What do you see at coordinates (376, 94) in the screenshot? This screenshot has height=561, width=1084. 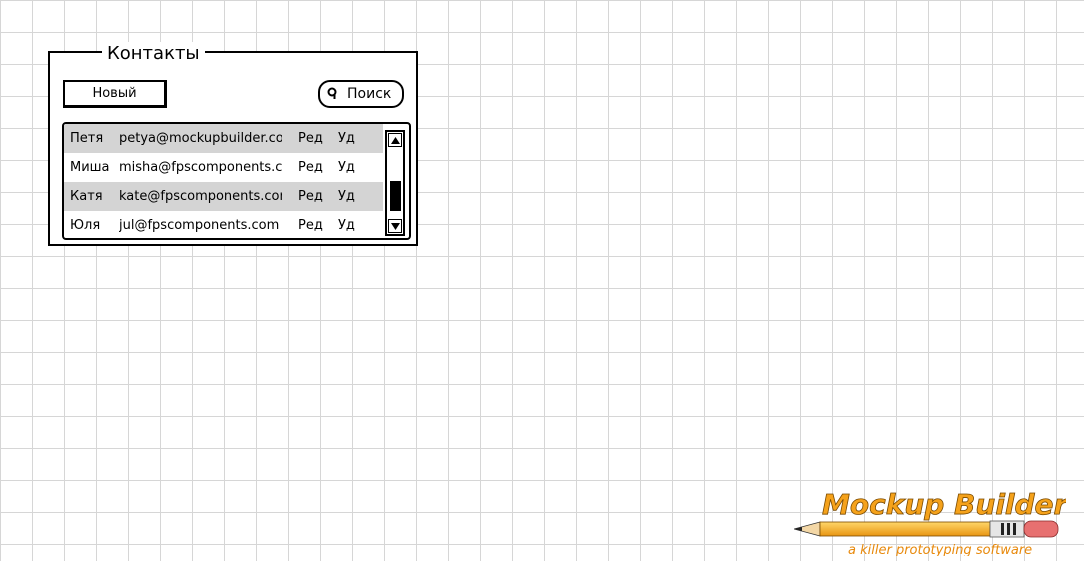 I see `search-input` at bounding box center [376, 94].